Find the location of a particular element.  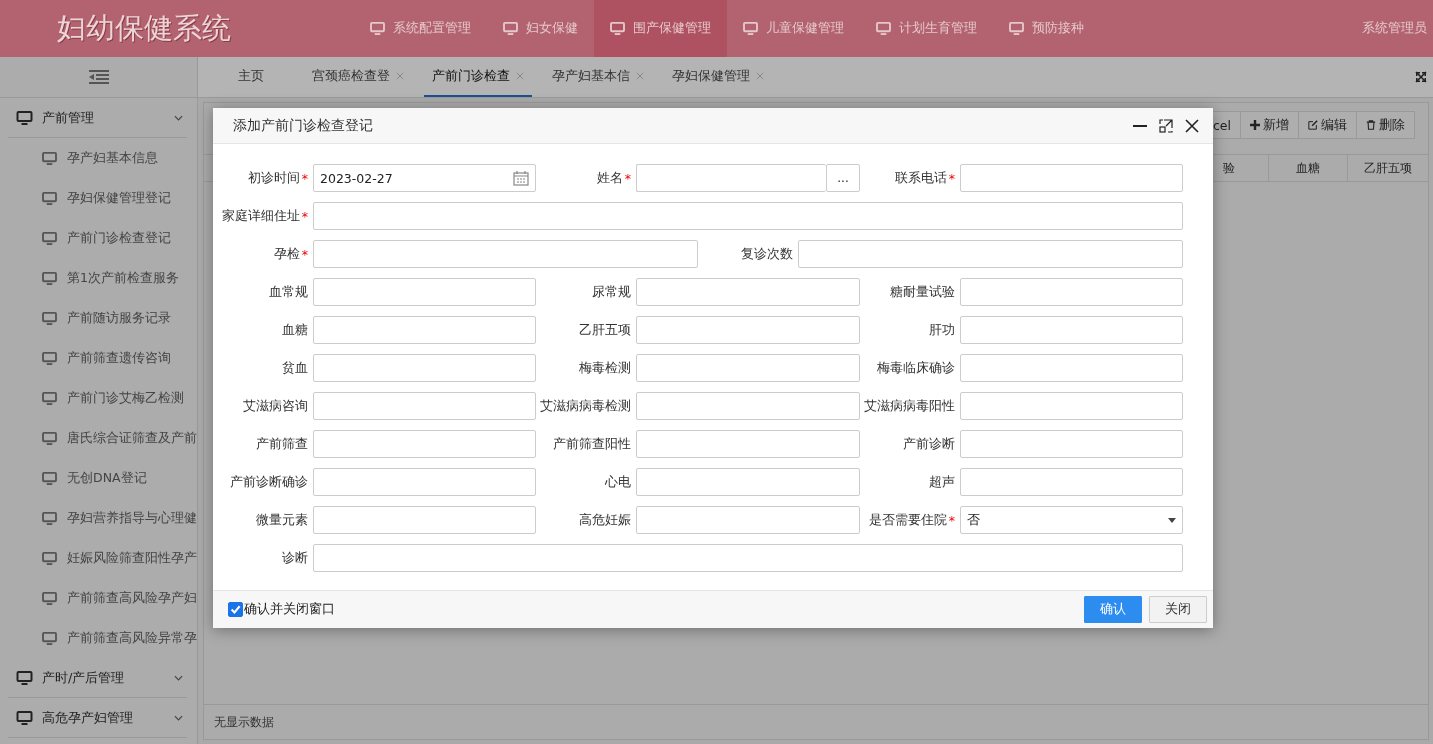

menu-icon is located at coordinates (98, 77).